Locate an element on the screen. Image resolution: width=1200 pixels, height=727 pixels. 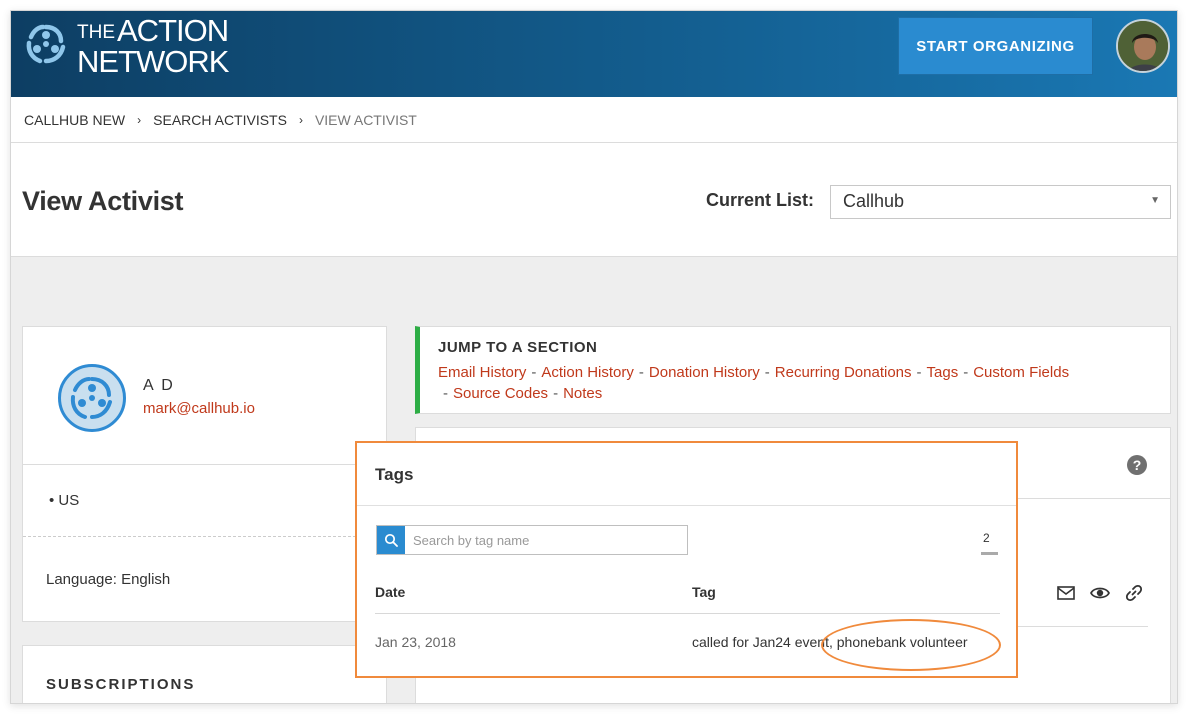
activist-email: mark@callhub.io is located at coordinates (199, 408).